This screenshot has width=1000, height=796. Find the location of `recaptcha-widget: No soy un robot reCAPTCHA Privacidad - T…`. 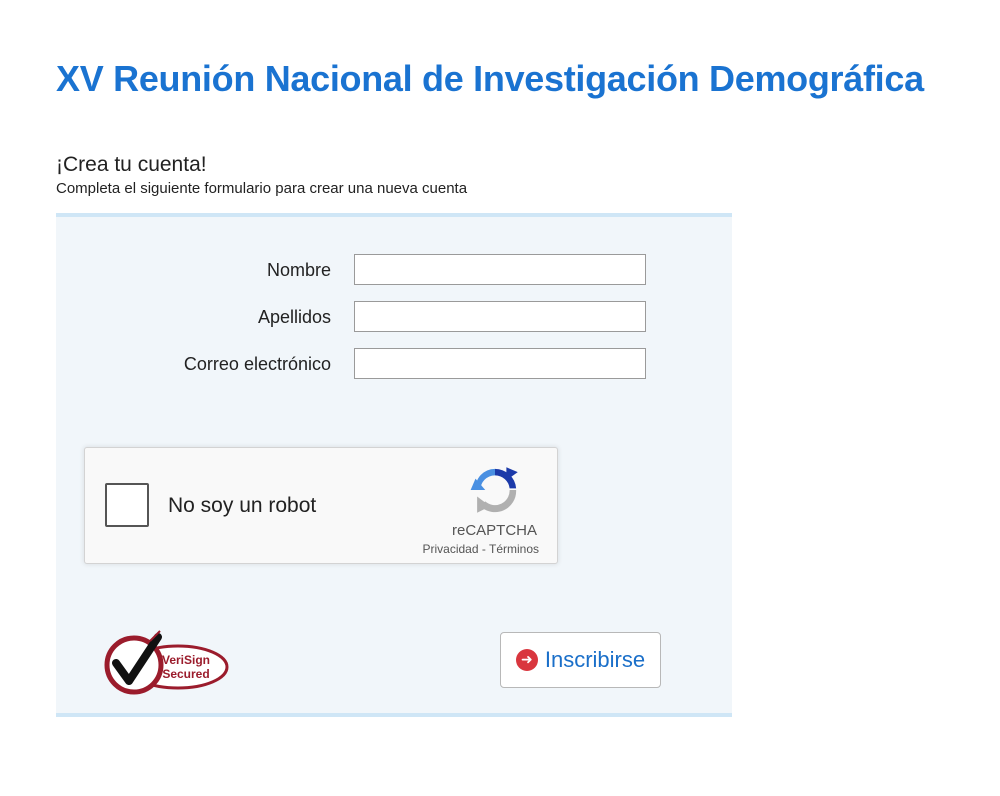

recaptcha-widget: No soy un robot reCAPTCHA Privacidad - T… is located at coordinates (321, 505).